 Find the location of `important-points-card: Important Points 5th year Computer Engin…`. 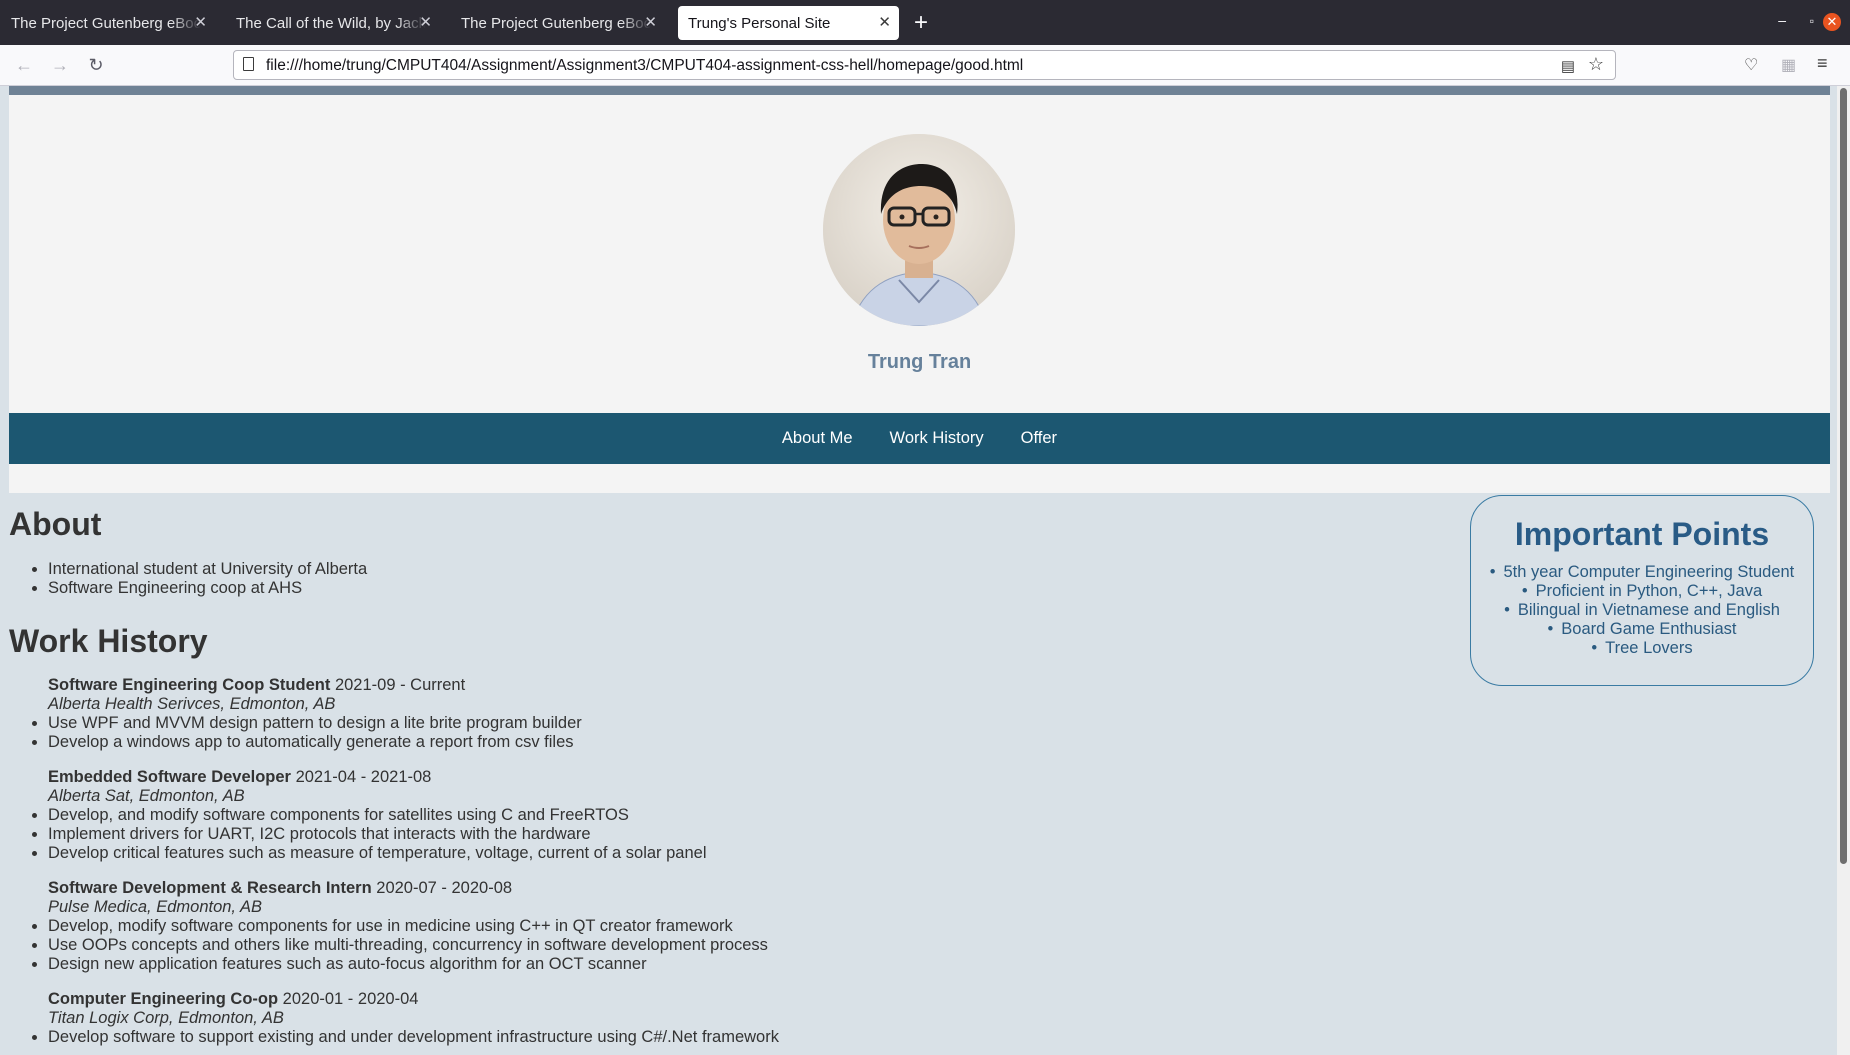

important-points-card: Important Points 5th year Computer Engin… is located at coordinates (1642, 590).